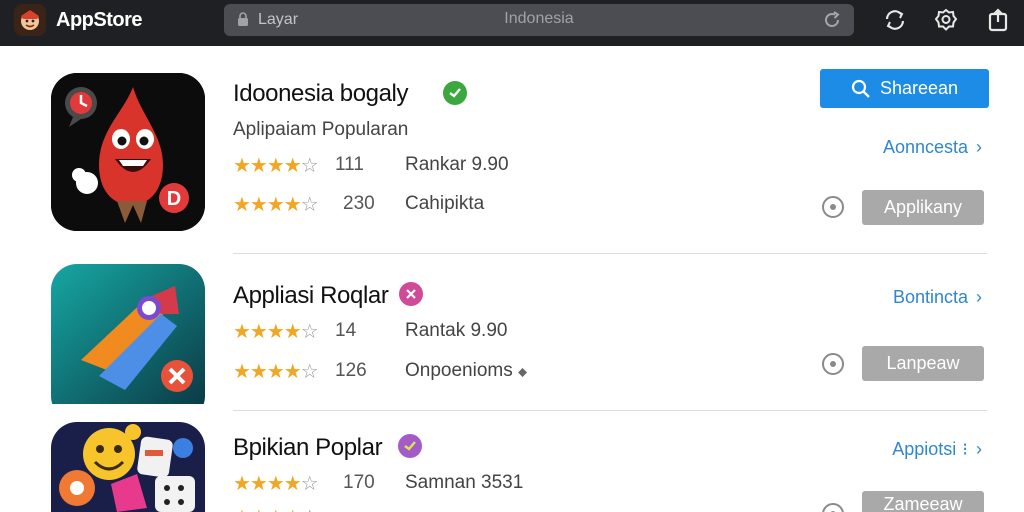 The height and width of the screenshot is (512, 1024). I want to click on link-icon, so click(411, 294).